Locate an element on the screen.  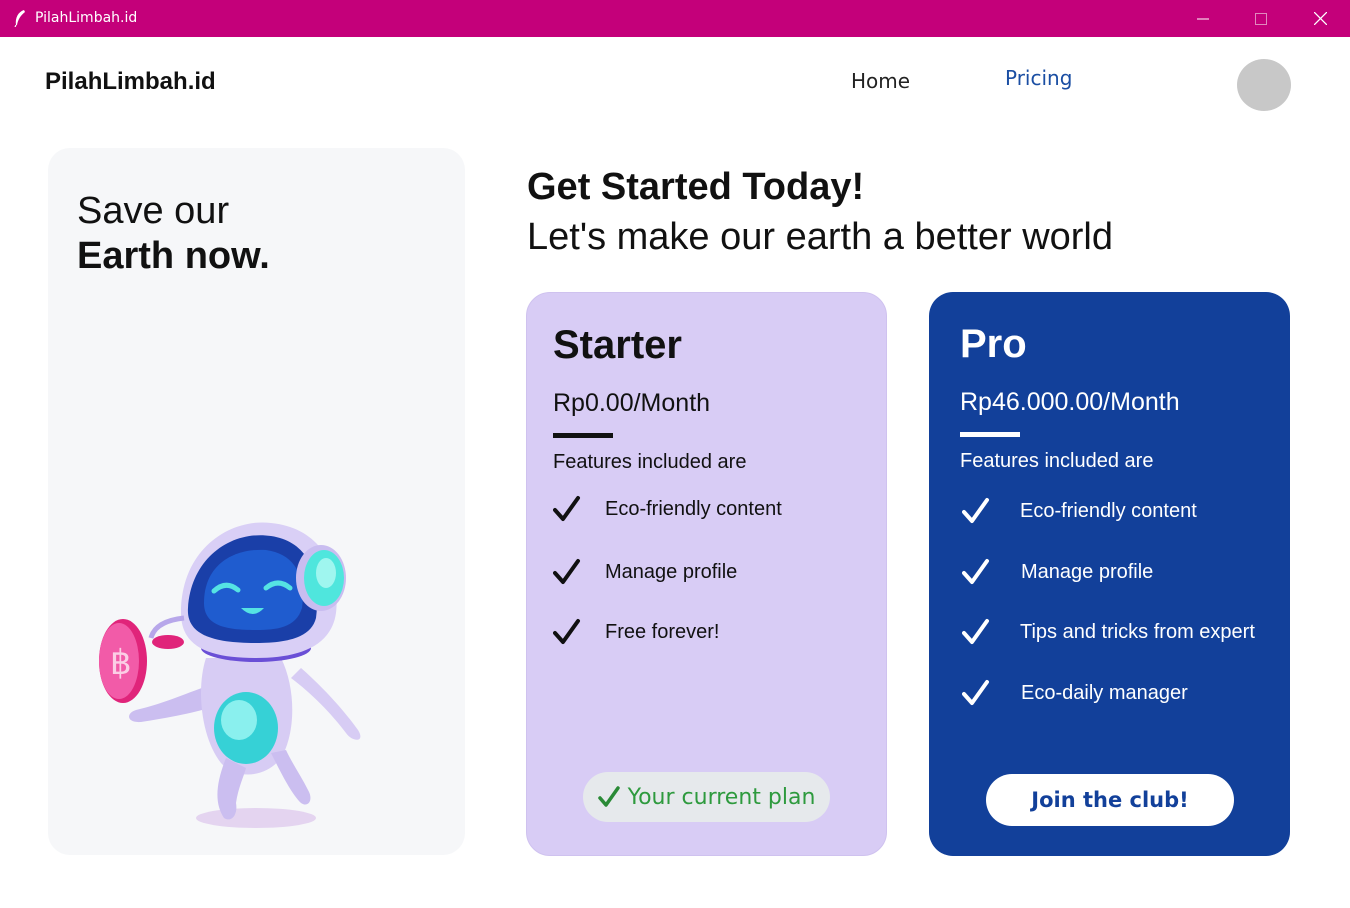
minimize-icon is located at coordinates (1203, 18).